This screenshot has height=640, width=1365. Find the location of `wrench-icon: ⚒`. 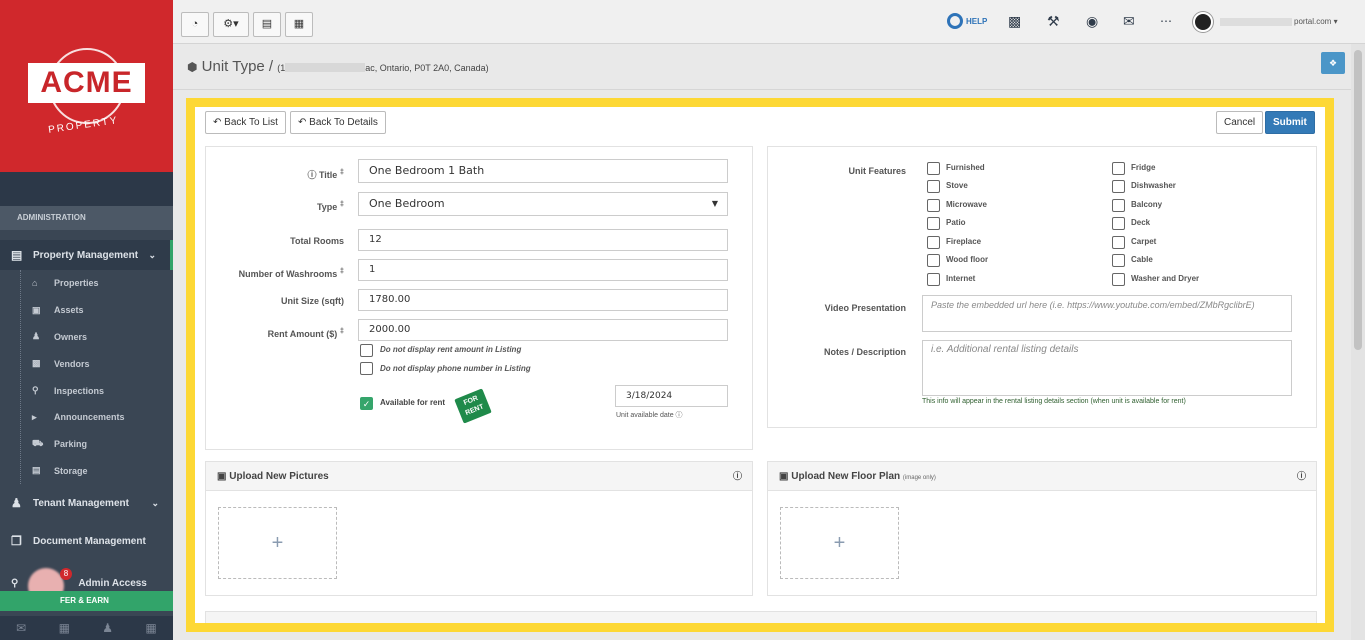

wrench-icon: ⚒ is located at coordinates (1053, 21).